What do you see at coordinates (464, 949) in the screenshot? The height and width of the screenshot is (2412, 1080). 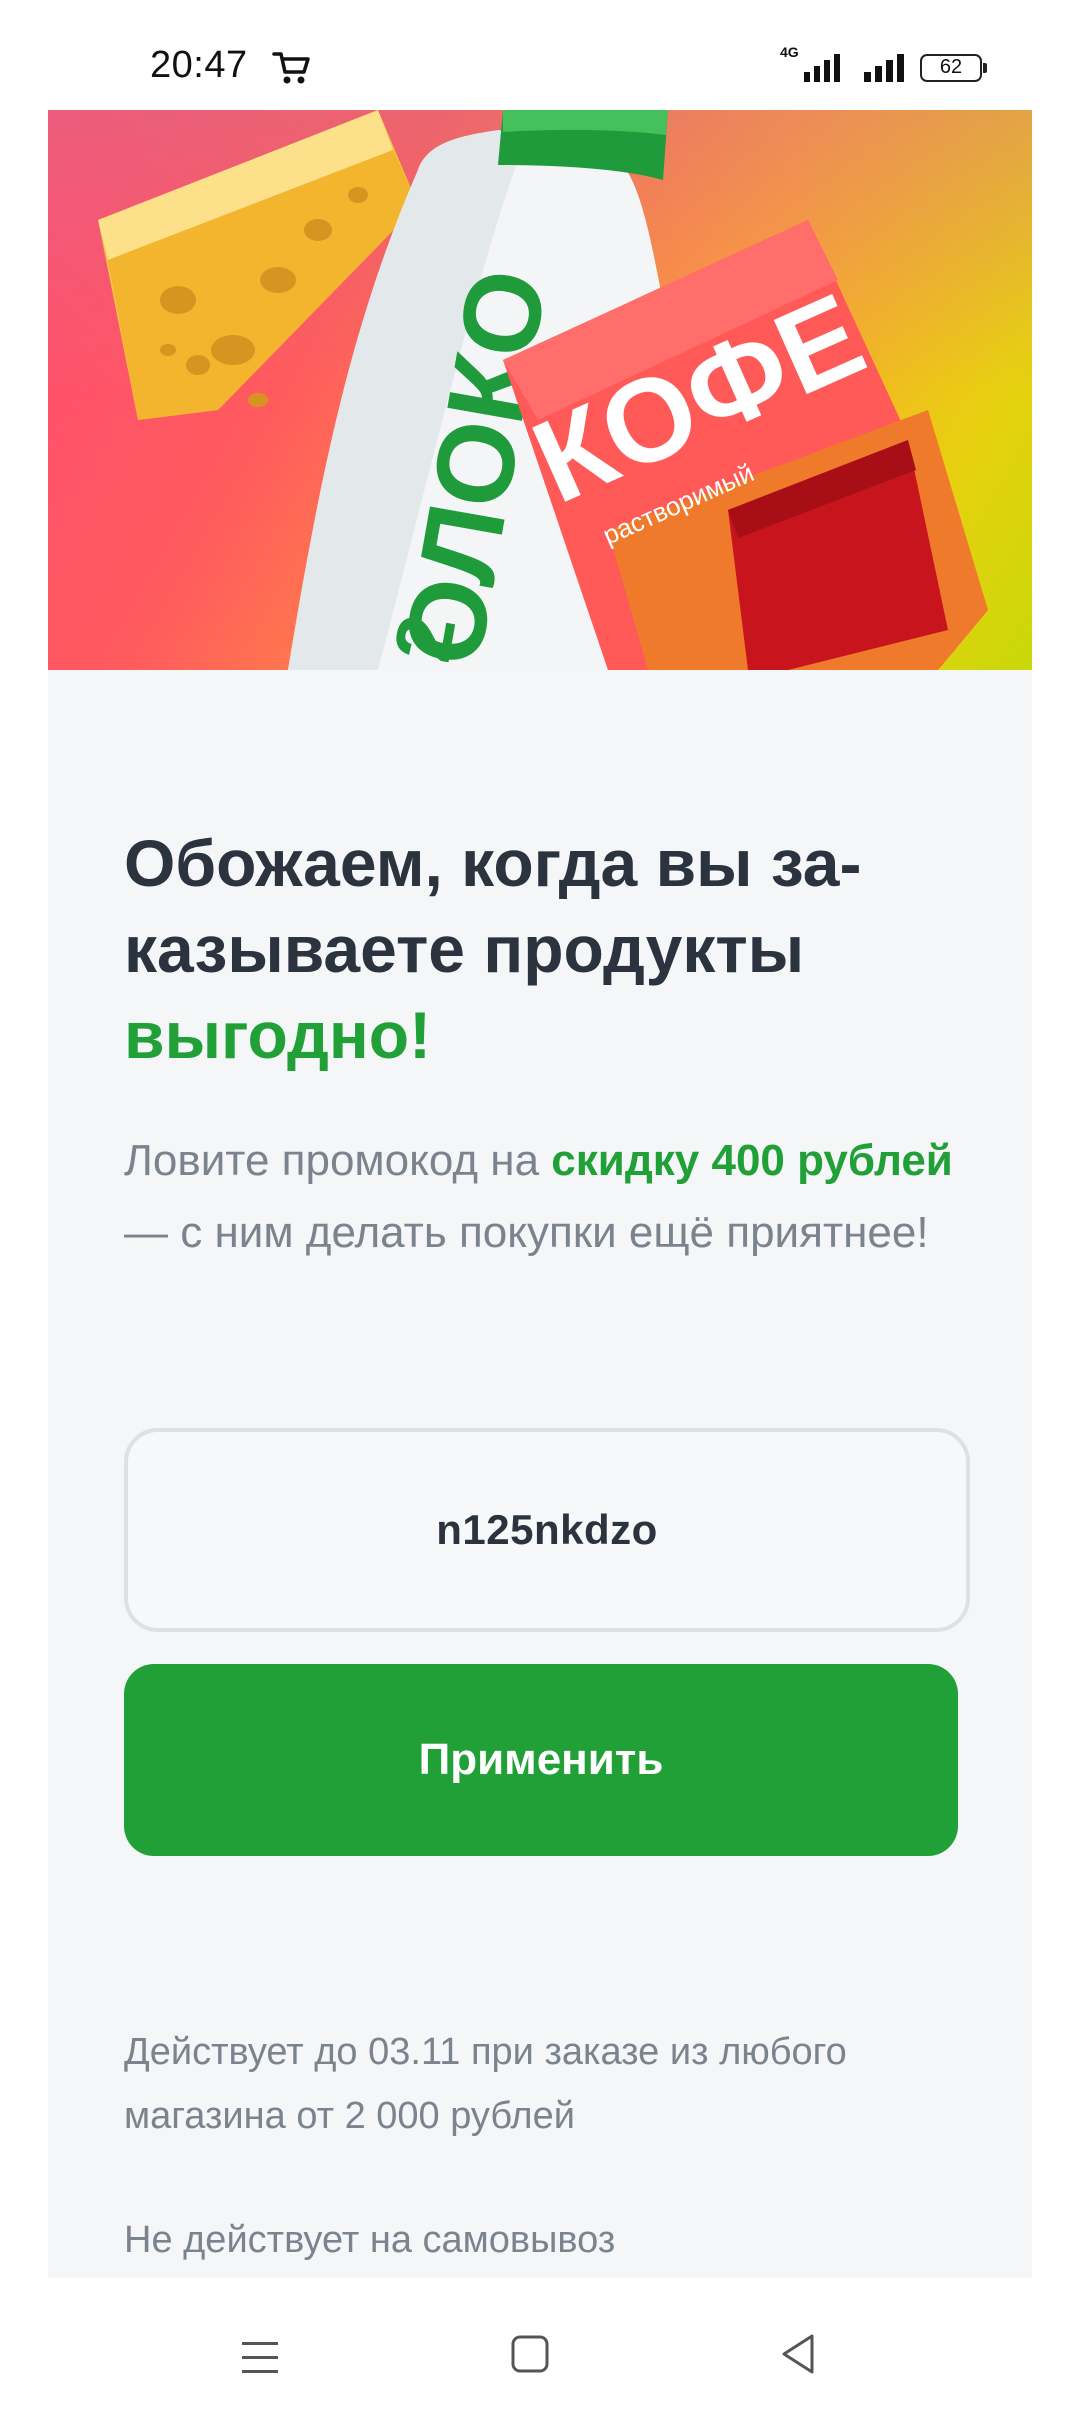 I see `headline-line-2: казываете продукты` at bounding box center [464, 949].